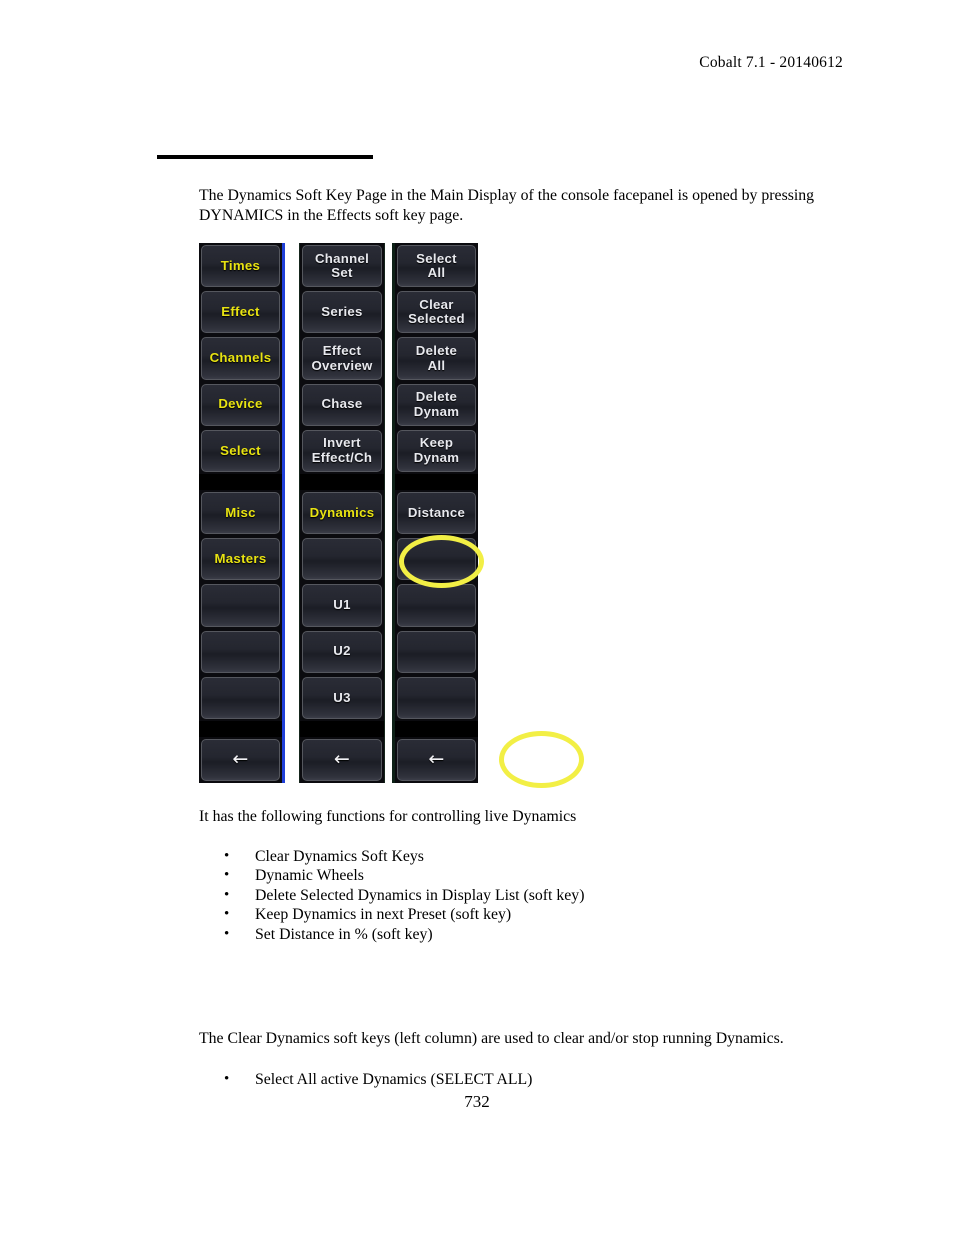 This screenshot has height=1235, width=954. I want to click on softkey-label: Select, so click(240, 450).